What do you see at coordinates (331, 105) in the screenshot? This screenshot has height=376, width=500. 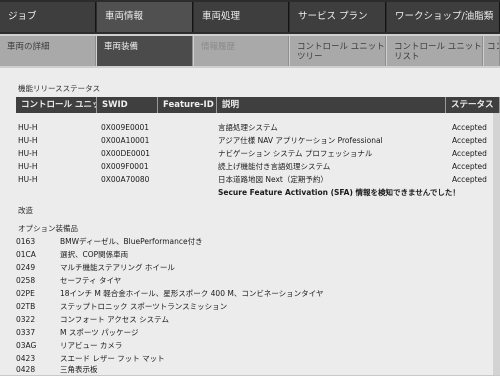 I see `col-header-description: 説明` at bounding box center [331, 105].